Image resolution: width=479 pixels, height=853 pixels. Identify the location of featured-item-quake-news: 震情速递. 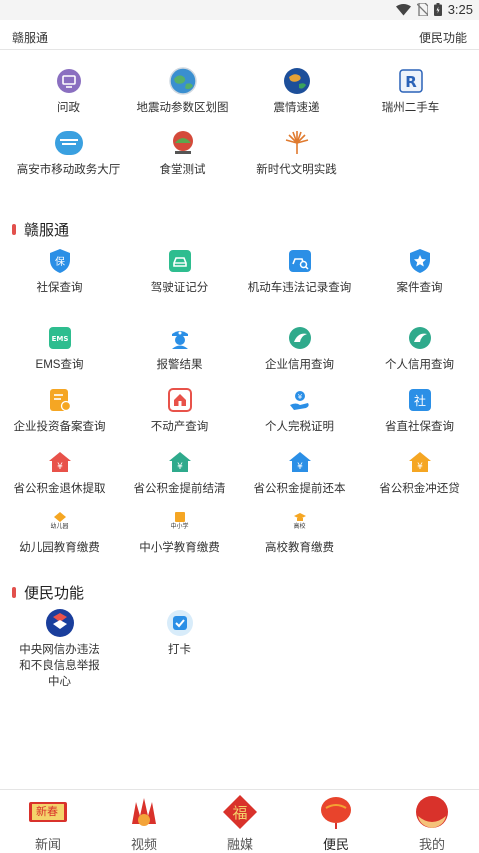
(296, 91).